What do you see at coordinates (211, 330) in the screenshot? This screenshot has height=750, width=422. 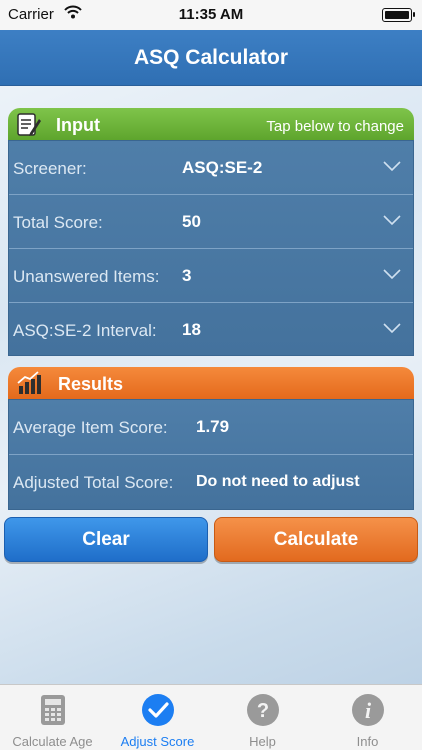 I see `interval-row: ASQ:SE-2 Interval: 18` at bounding box center [211, 330].